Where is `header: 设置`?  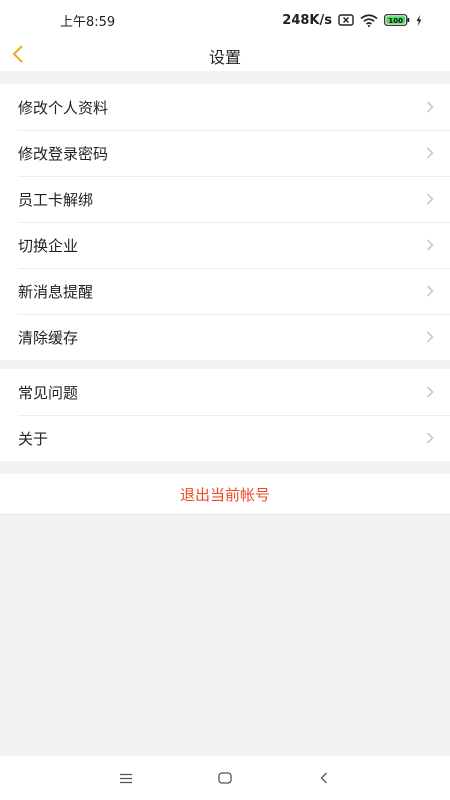
header: 设置 is located at coordinates (225, 55).